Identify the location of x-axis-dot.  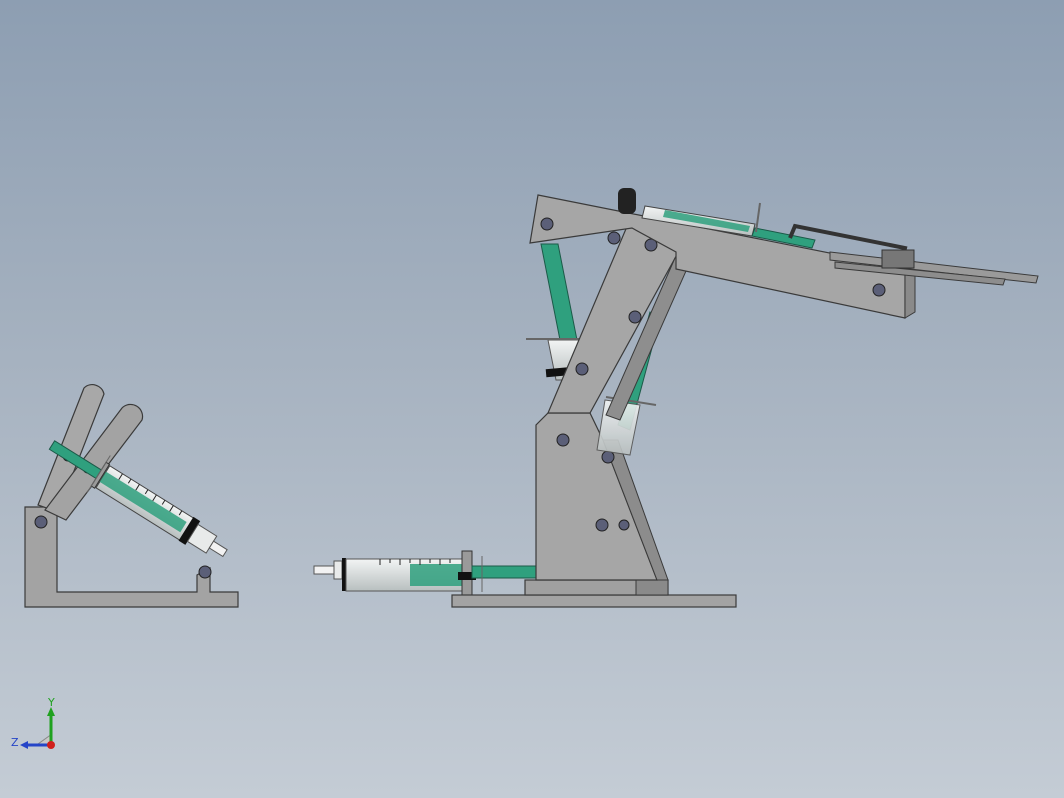
(51, 745).